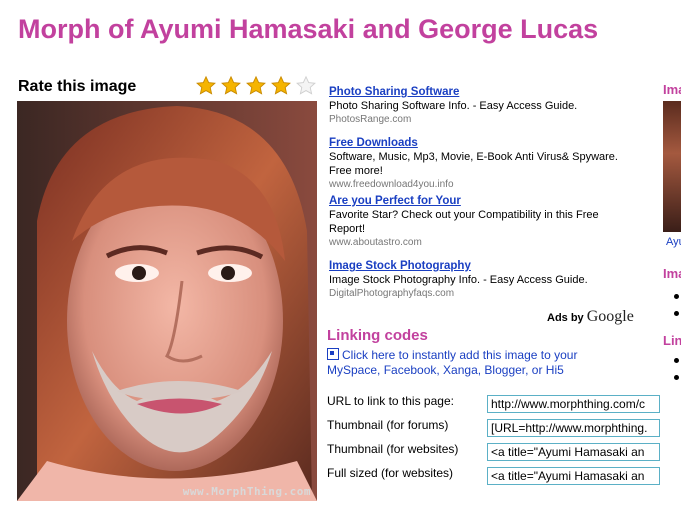  Describe the element at coordinates (453, 120) in the screenshot. I see `ad-url: PhotosRange.com` at that location.